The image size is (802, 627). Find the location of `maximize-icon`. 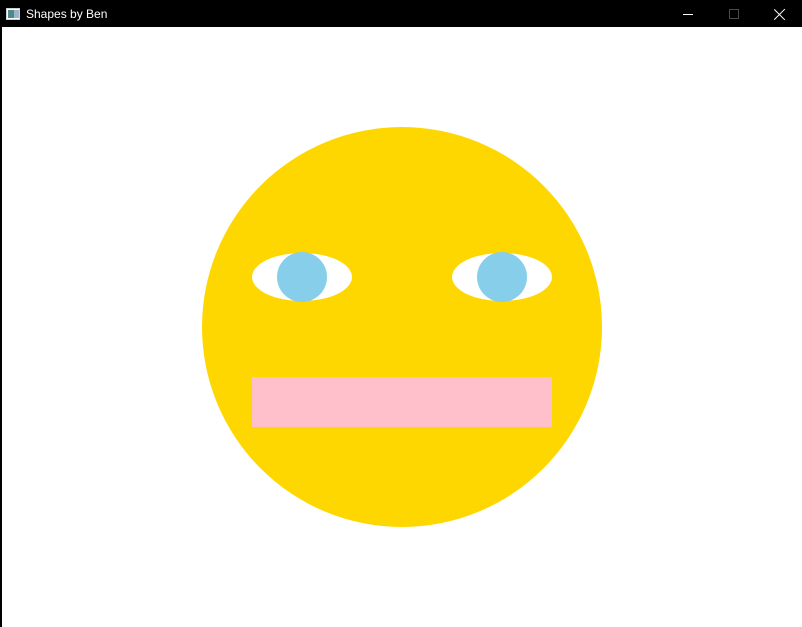

maximize-icon is located at coordinates (734, 14).